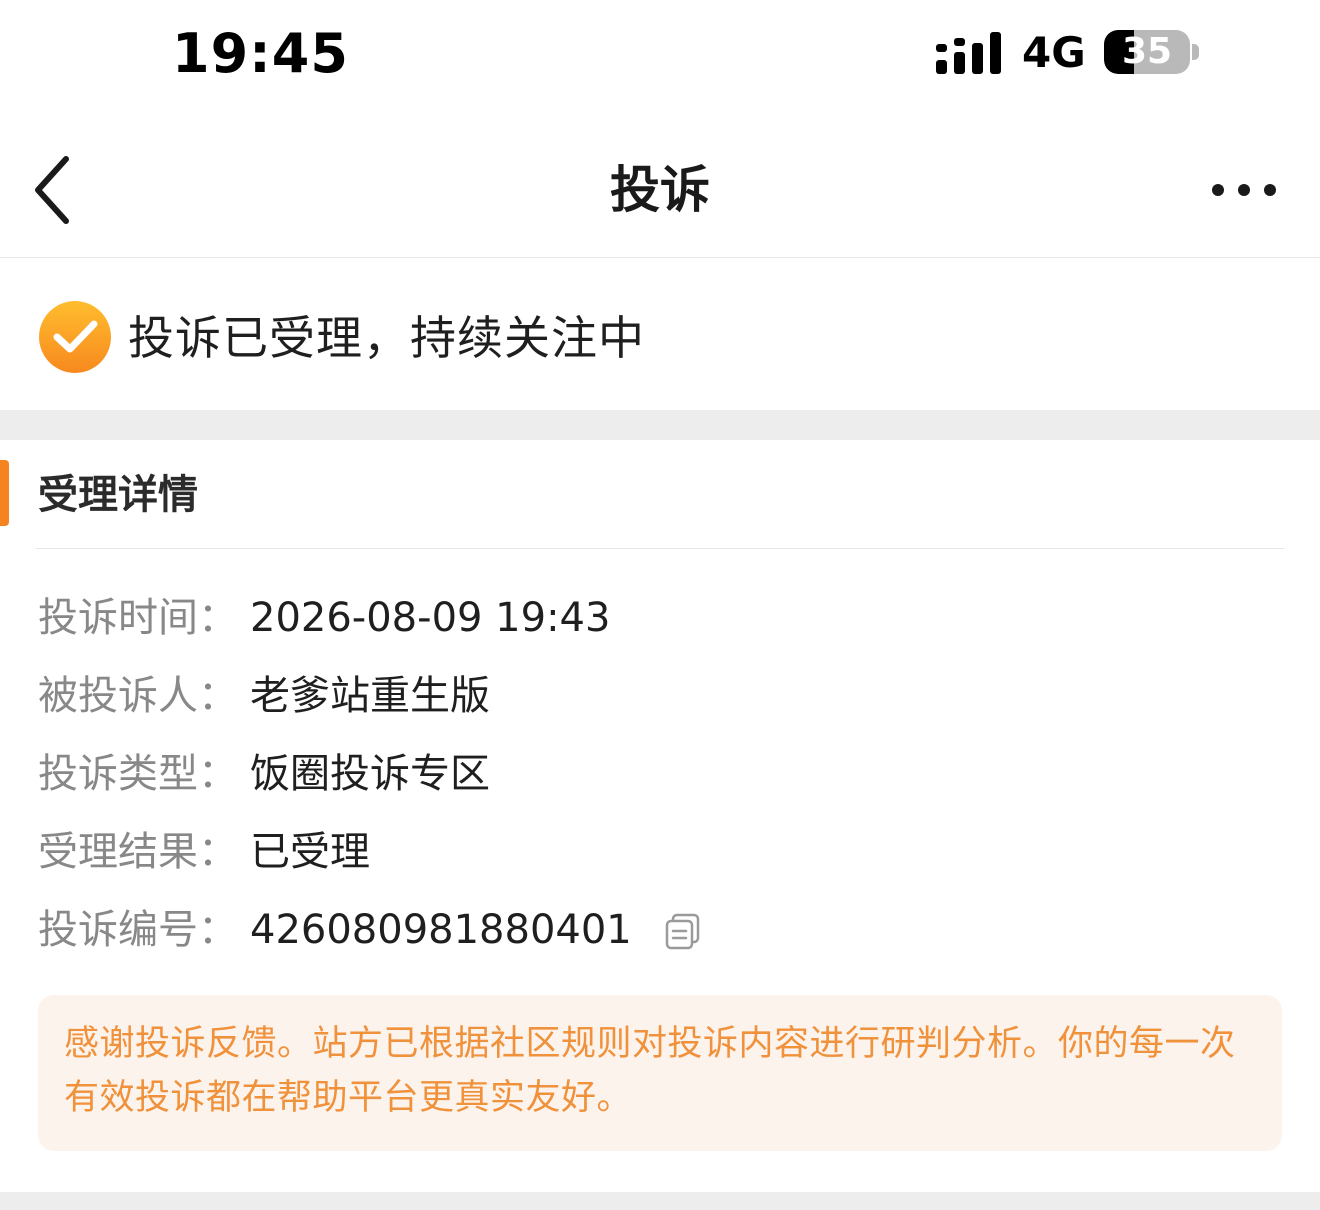  Describe the element at coordinates (441, 930) in the screenshot. I see `detail-value: 426080981880401` at that location.